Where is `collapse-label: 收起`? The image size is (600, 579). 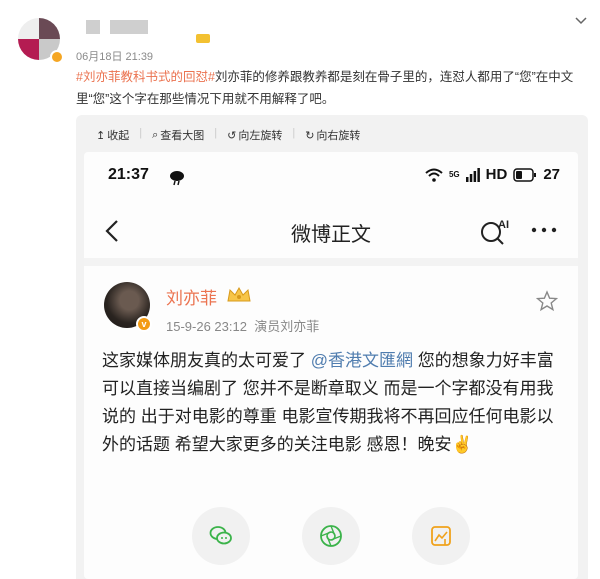 collapse-label: 收起 is located at coordinates (118, 136).